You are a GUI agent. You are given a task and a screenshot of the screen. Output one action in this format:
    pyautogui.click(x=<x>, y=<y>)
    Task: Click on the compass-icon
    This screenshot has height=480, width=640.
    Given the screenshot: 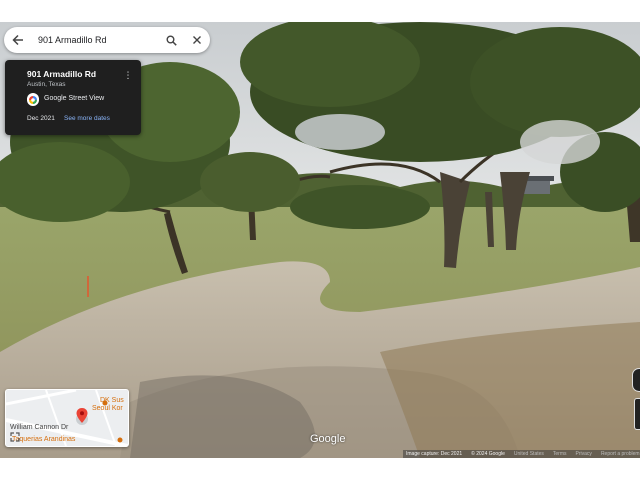 What is the action you would take?
    pyautogui.click(x=636, y=380)
    